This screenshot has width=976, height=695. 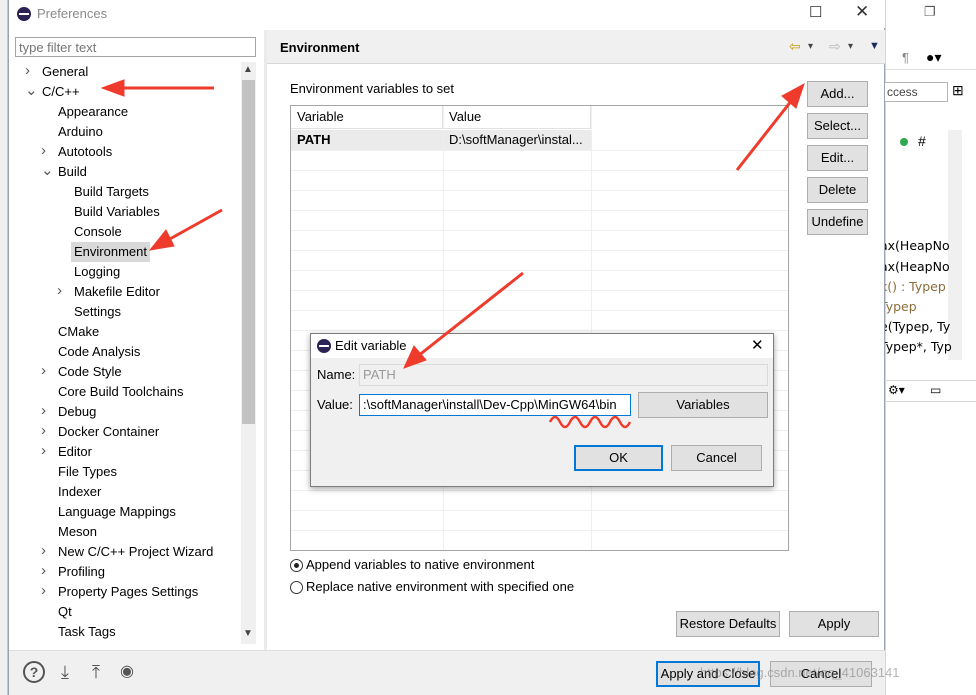 What do you see at coordinates (87, 632) in the screenshot?
I see `tree-item: Task Tags` at bounding box center [87, 632].